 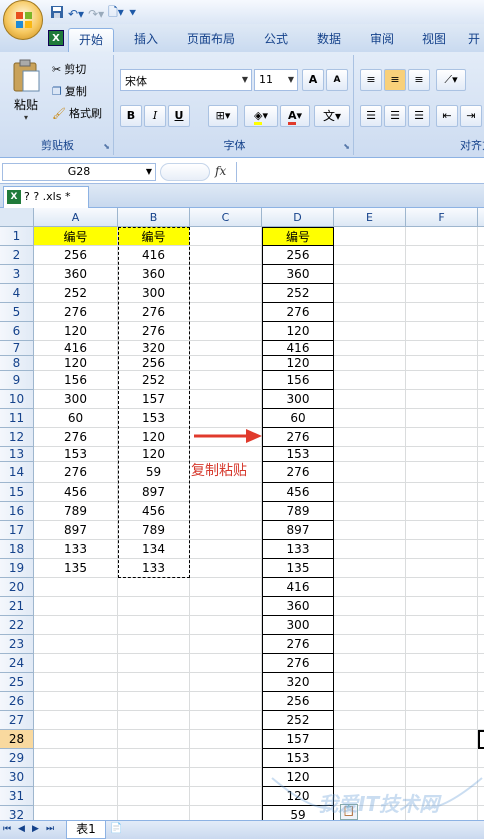 I want to click on cell-G5, so click(x=481, y=312).